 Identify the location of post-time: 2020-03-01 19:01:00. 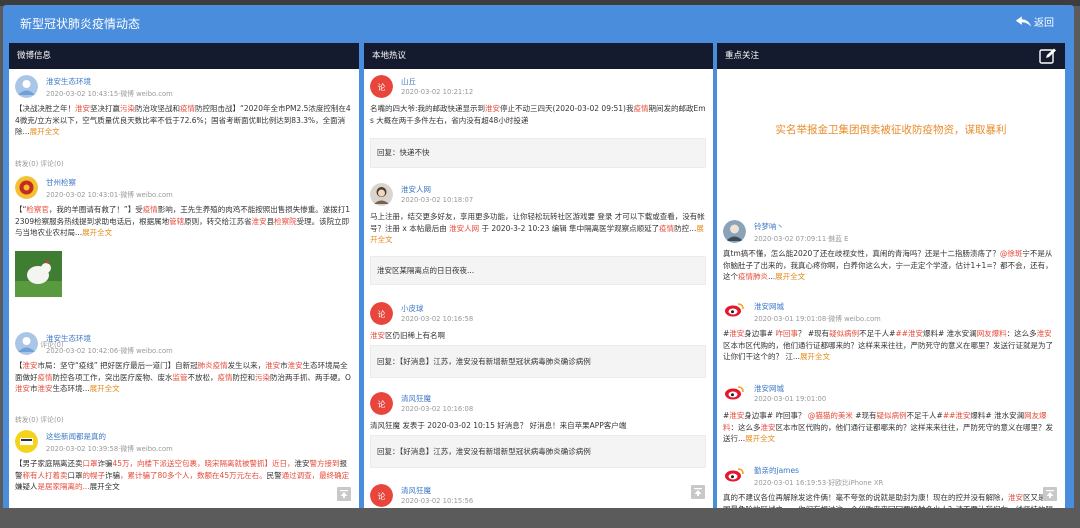
(790, 399).